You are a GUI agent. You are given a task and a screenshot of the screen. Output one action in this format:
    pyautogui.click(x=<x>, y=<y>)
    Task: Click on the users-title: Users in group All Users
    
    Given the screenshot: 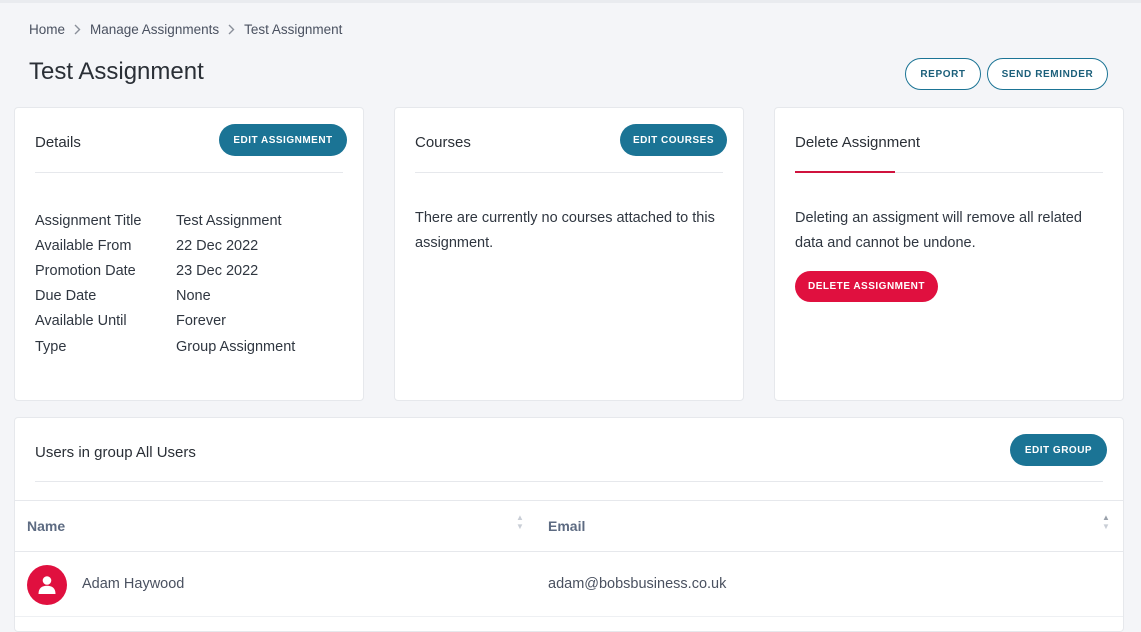 What is the action you would take?
    pyautogui.click(x=115, y=452)
    